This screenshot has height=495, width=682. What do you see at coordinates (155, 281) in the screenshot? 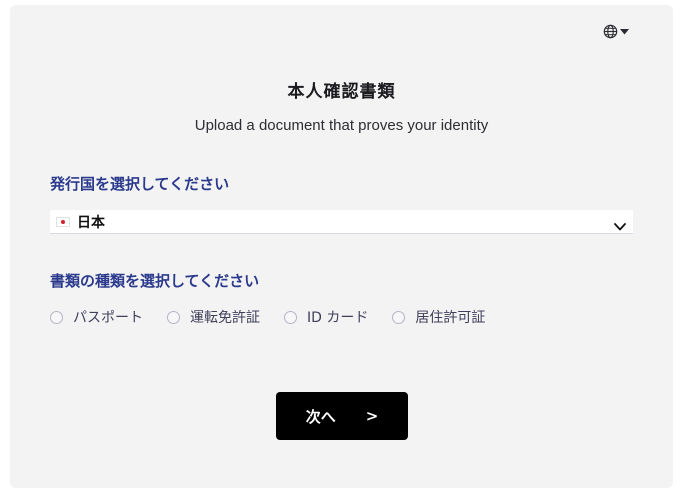
I see `document-type-label: 書類の種類を選択してください` at bounding box center [155, 281].